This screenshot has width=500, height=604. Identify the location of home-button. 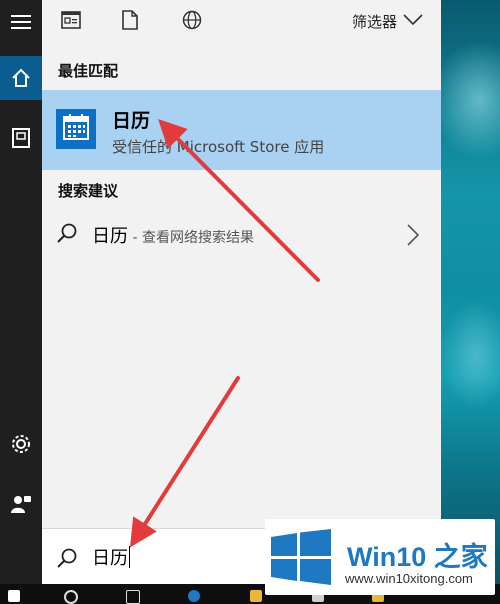
(21, 78).